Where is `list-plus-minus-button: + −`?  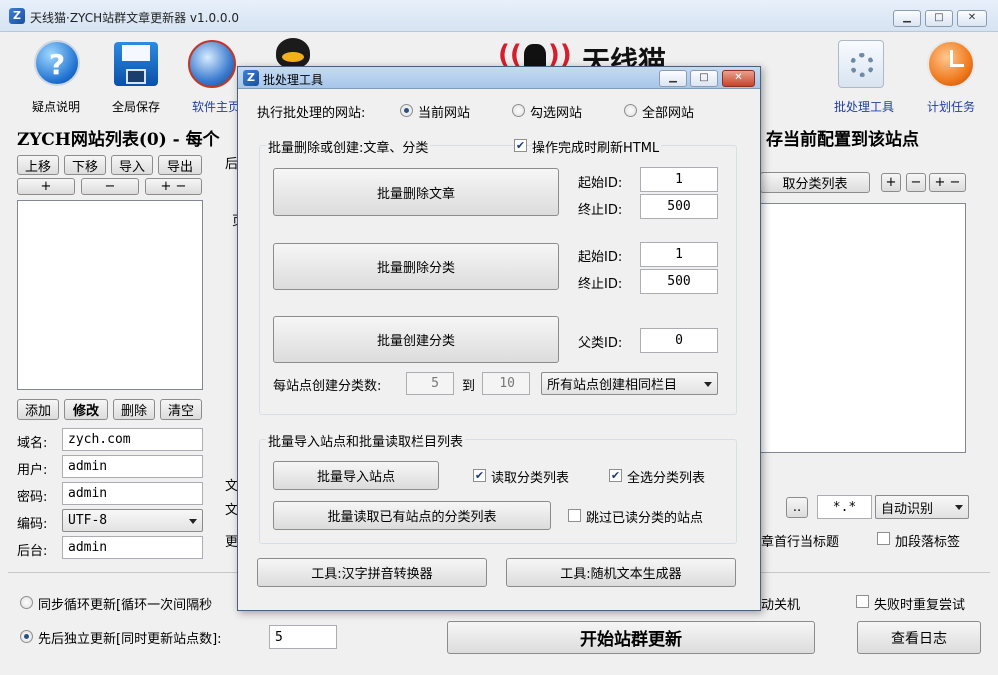 list-plus-minus-button: + − is located at coordinates (173, 186).